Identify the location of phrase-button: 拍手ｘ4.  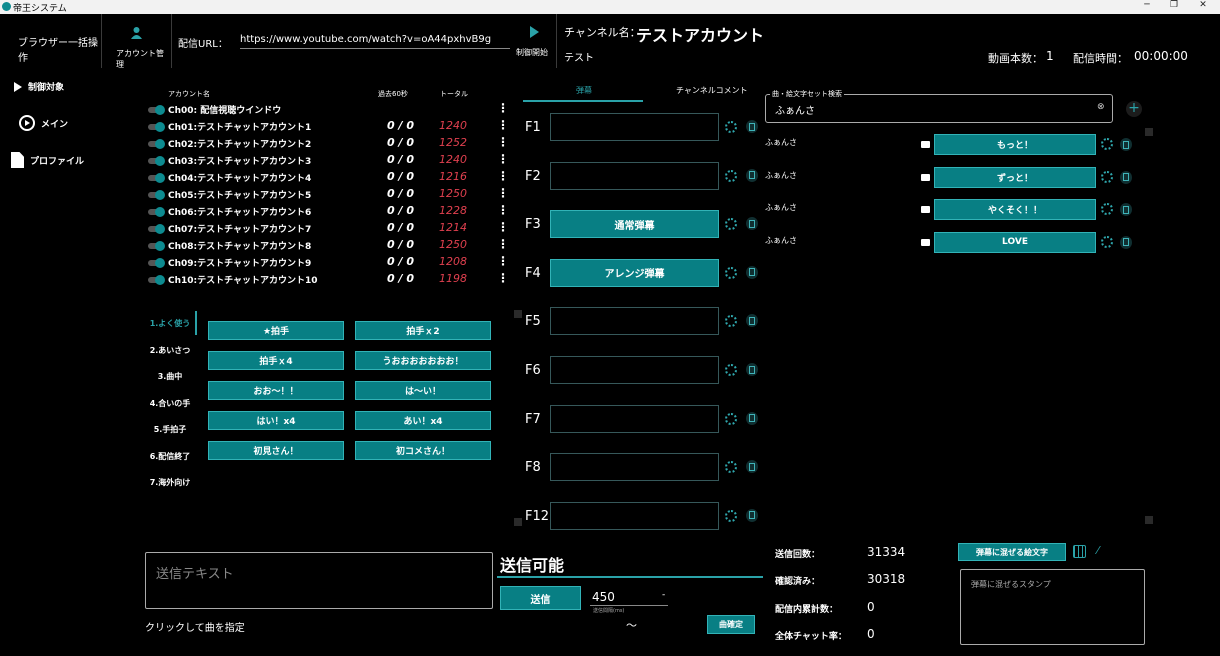
(276, 360).